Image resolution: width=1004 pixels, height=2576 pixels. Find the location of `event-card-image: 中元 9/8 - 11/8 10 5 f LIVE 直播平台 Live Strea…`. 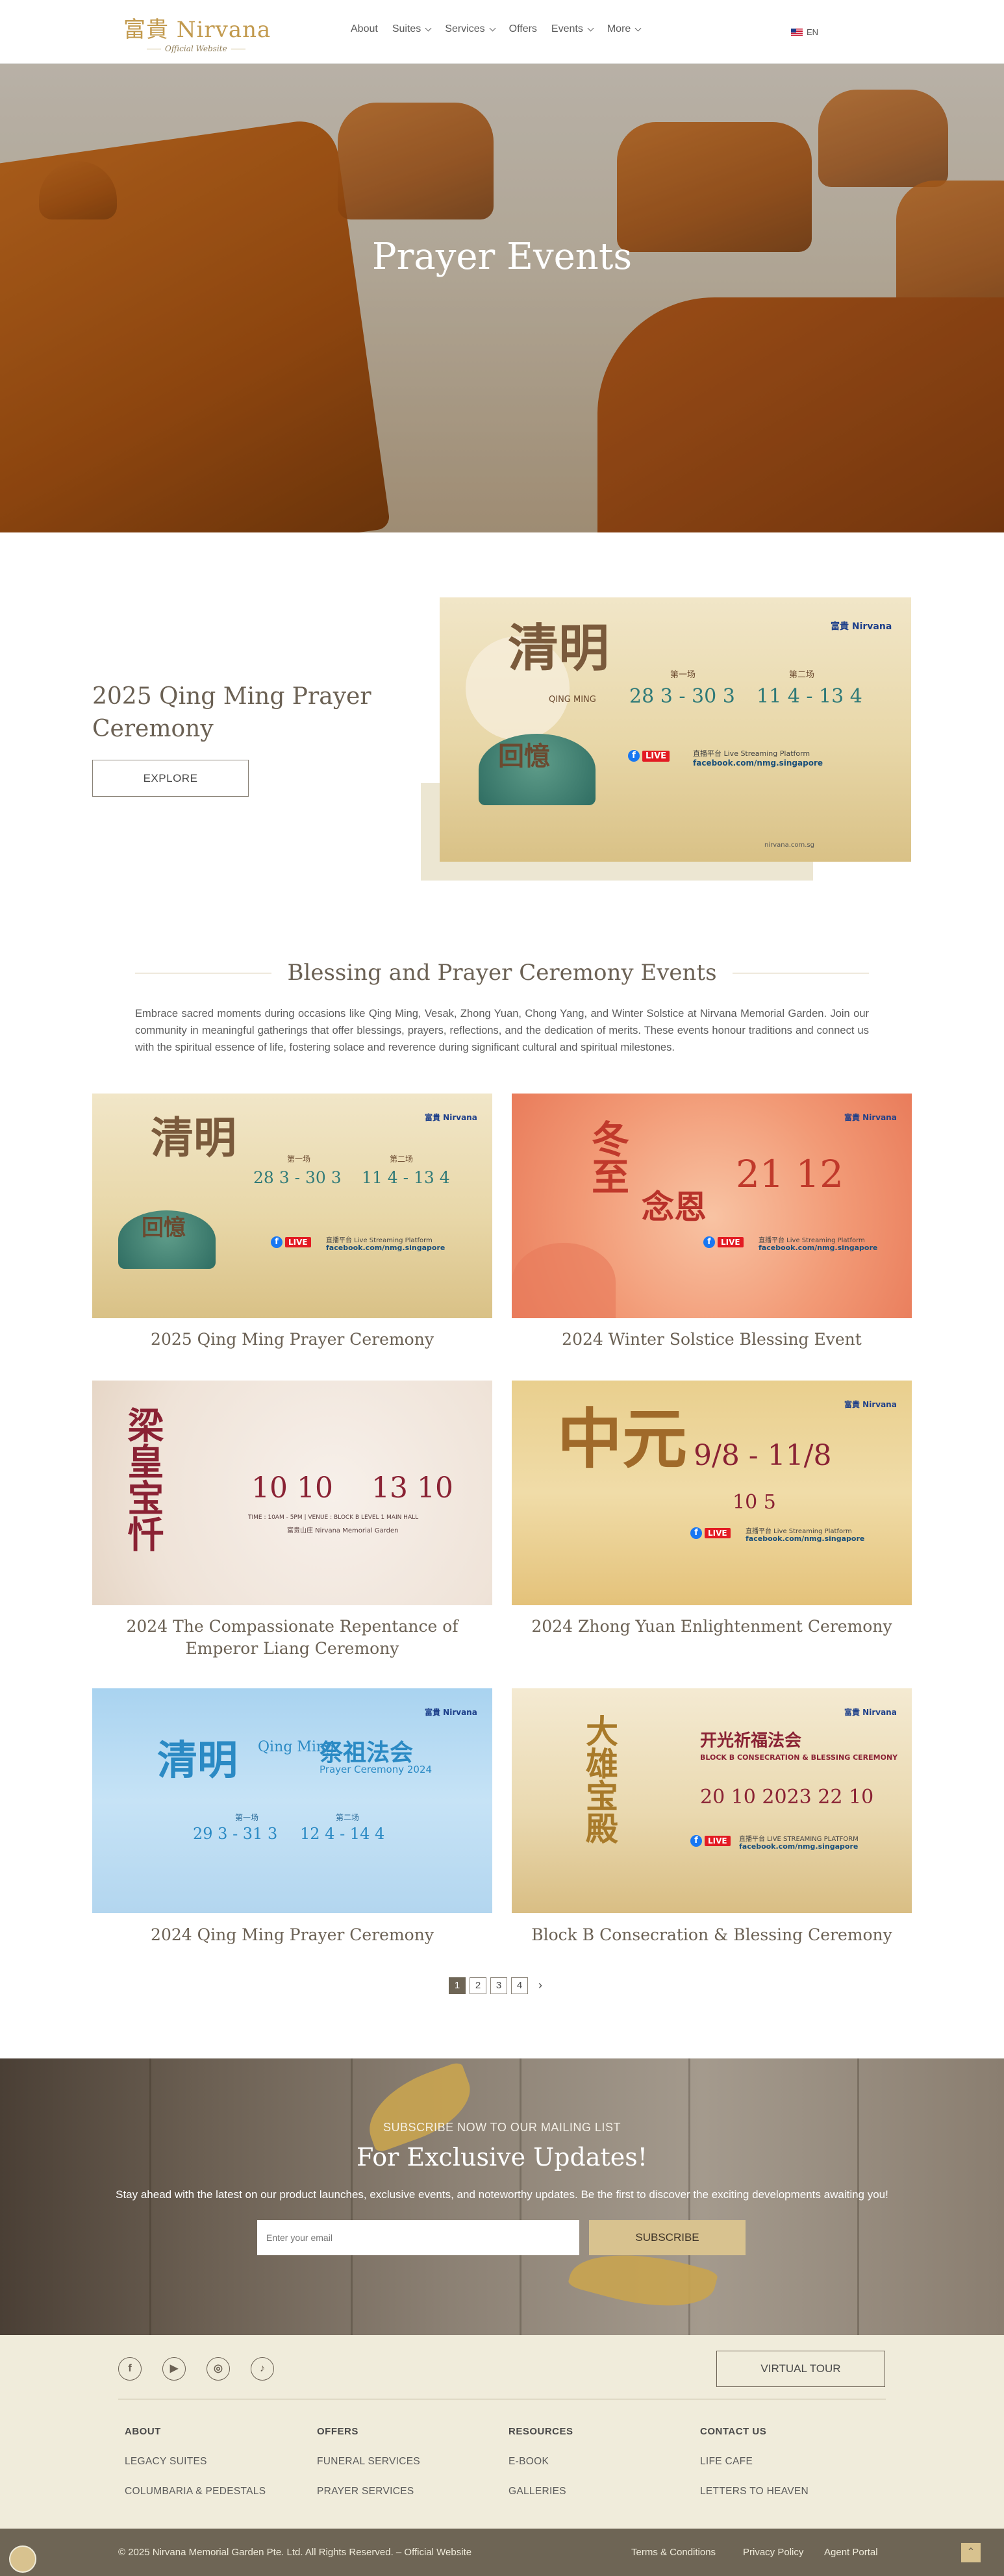

event-card-image: 中元 9/8 - 11/8 10 5 f LIVE 直播平台 Live Strea… is located at coordinates (712, 1493).